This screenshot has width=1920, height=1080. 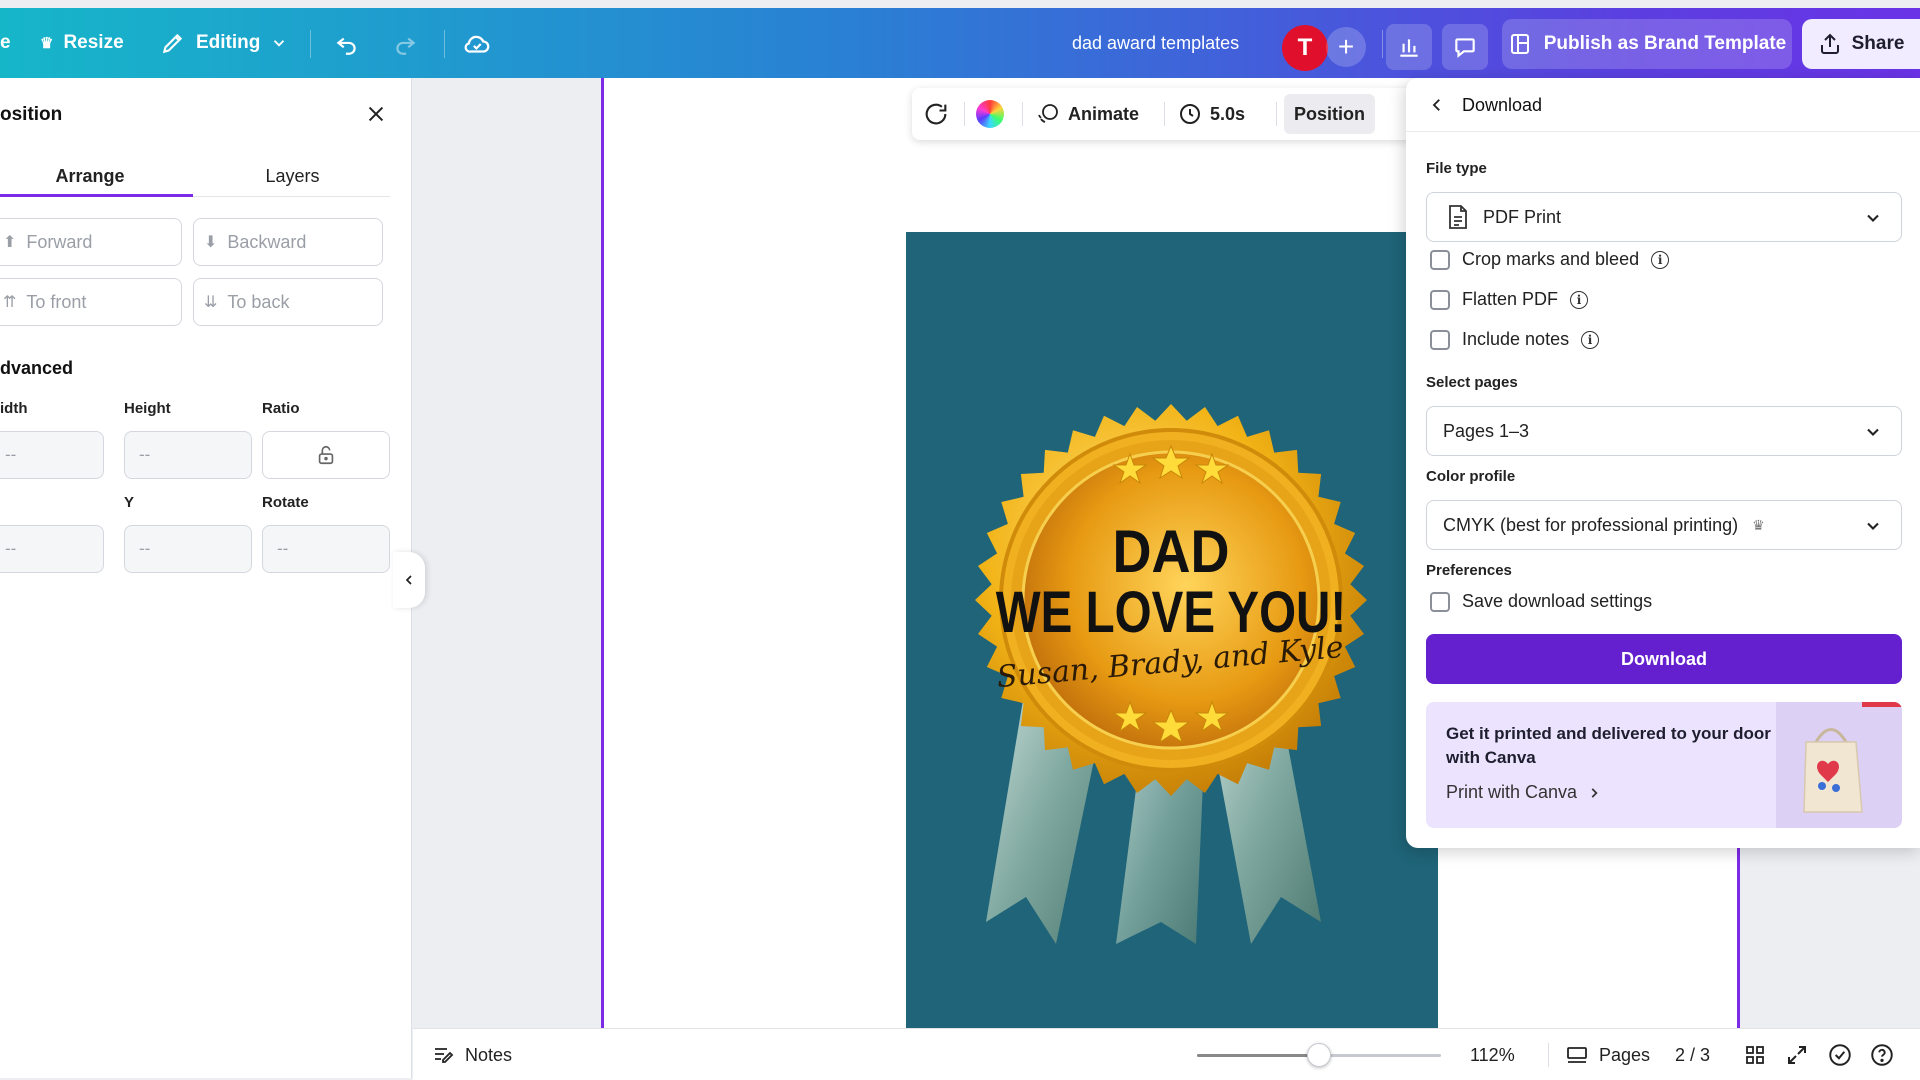 What do you see at coordinates (1515, 339) in the screenshot?
I see `include-notes-option: Include notes i` at bounding box center [1515, 339].